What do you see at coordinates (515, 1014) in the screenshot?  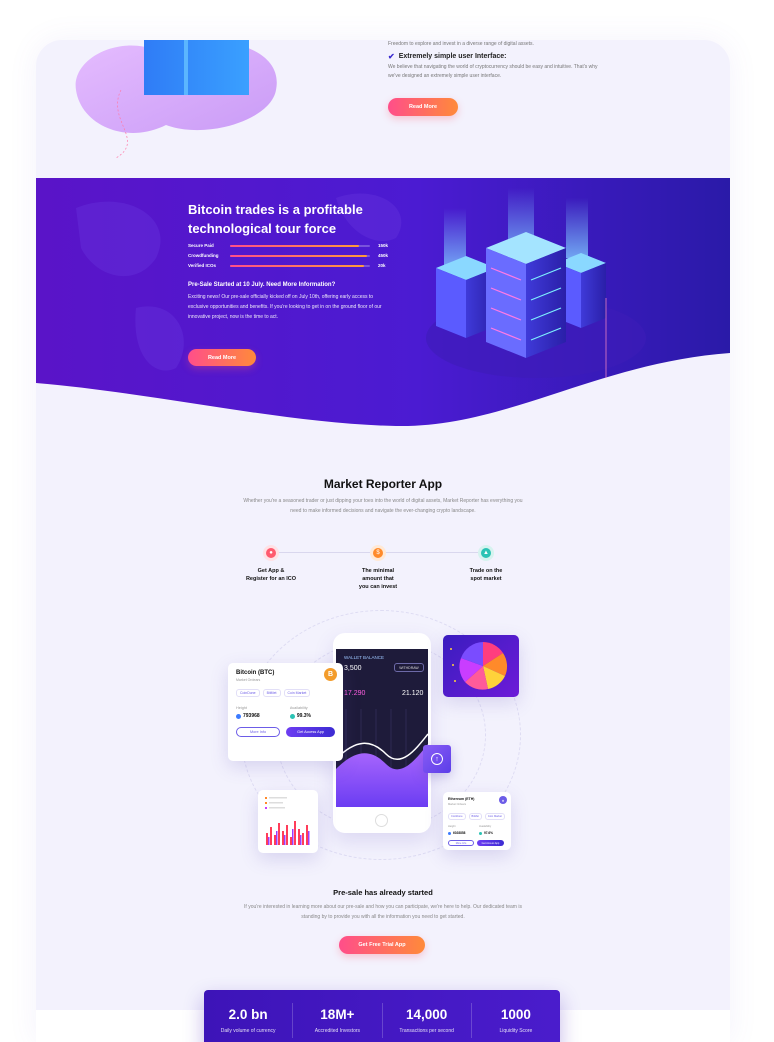 I see `stat-number: 1000` at bounding box center [515, 1014].